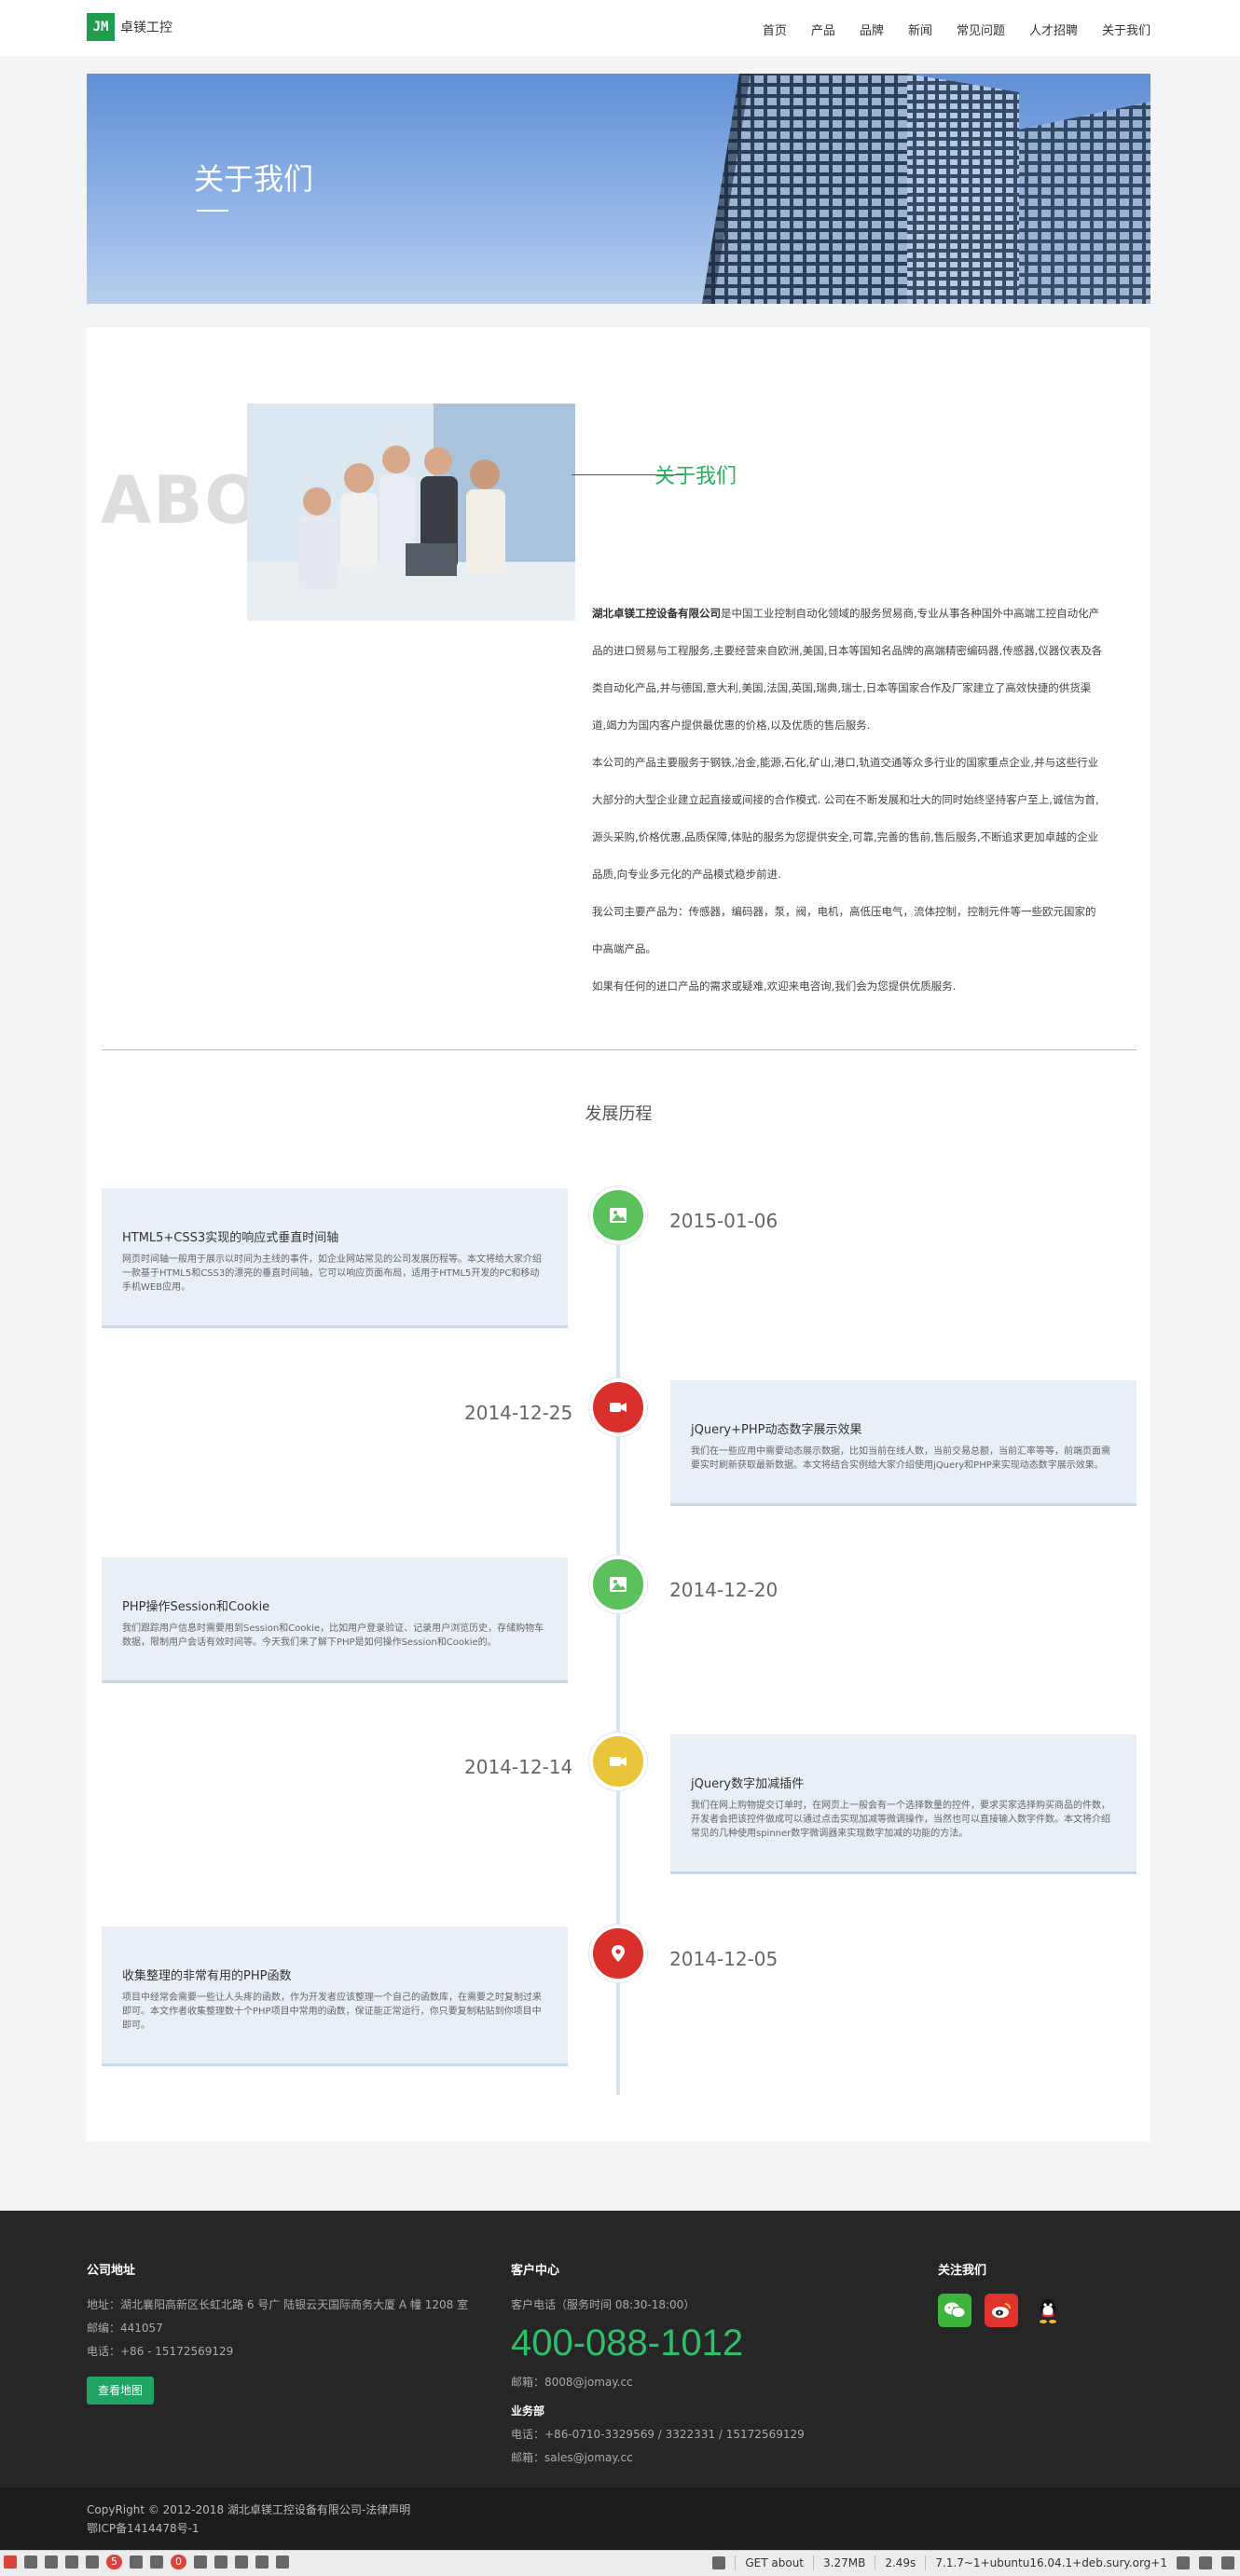 This screenshot has width=1240, height=2576. What do you see at coordinates (10, 2562) in the screenshot?
I see `debugbar-logo-icon` at bounding box center [10, 2562].